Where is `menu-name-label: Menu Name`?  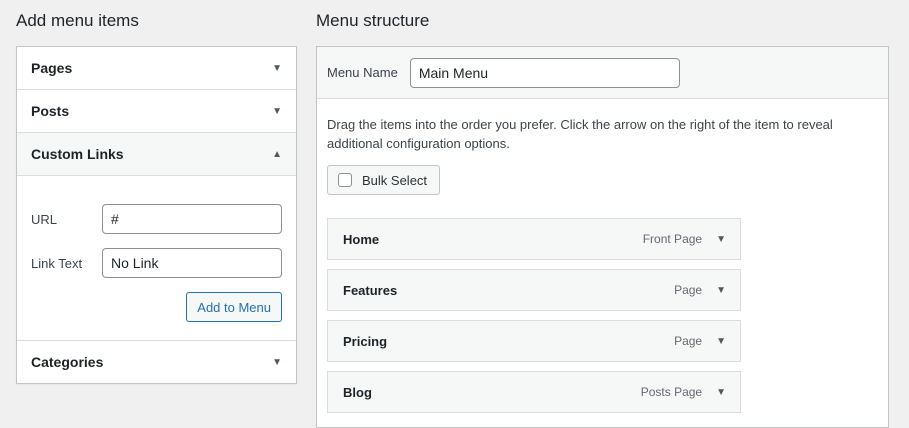 menu-name-label: Menu Name is located at coordinates (362, 72).